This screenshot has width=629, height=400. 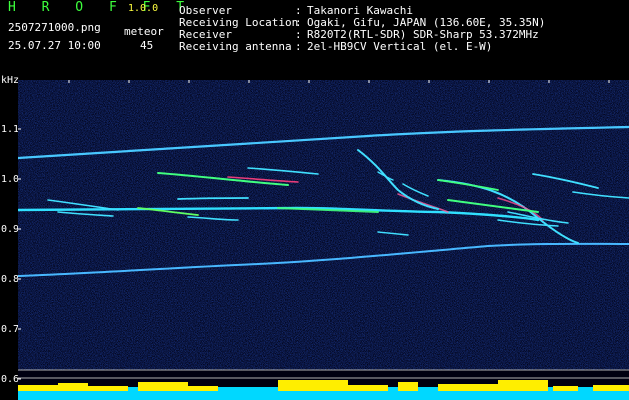 What do you see at coordinates (10, 179) in the screenshot?
I see `y-tick: 1.0` at bounding box center [10, 179].